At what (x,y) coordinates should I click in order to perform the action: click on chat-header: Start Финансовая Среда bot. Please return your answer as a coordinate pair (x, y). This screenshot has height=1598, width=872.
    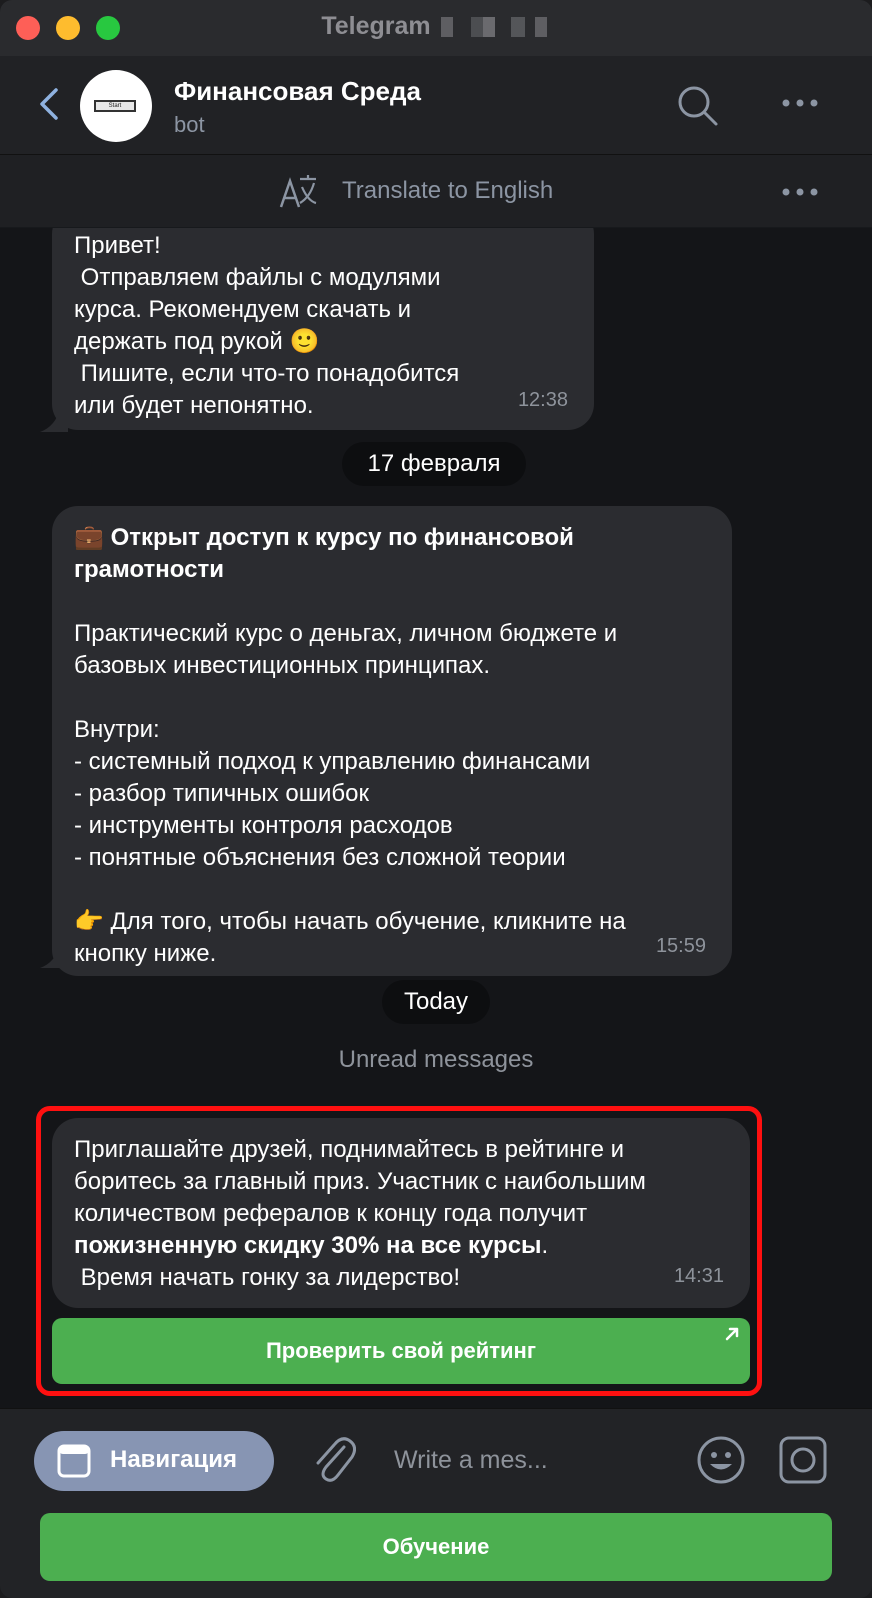
    Looking at the image, I should click on (436, 105).